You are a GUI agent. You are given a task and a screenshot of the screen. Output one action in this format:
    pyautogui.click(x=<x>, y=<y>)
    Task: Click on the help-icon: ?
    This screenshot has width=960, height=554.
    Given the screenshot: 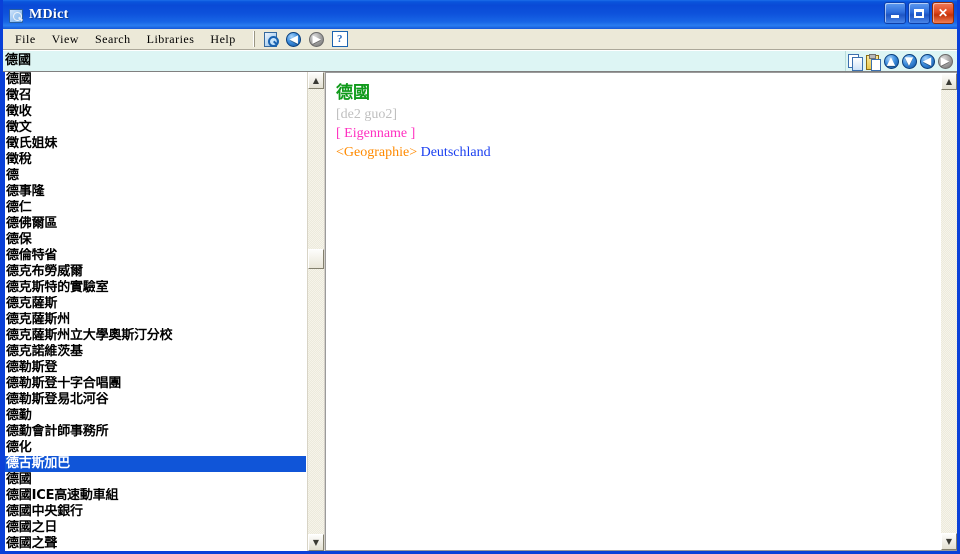 What is the action you would take?
    pyautogui.click(x=339, y=39)
    